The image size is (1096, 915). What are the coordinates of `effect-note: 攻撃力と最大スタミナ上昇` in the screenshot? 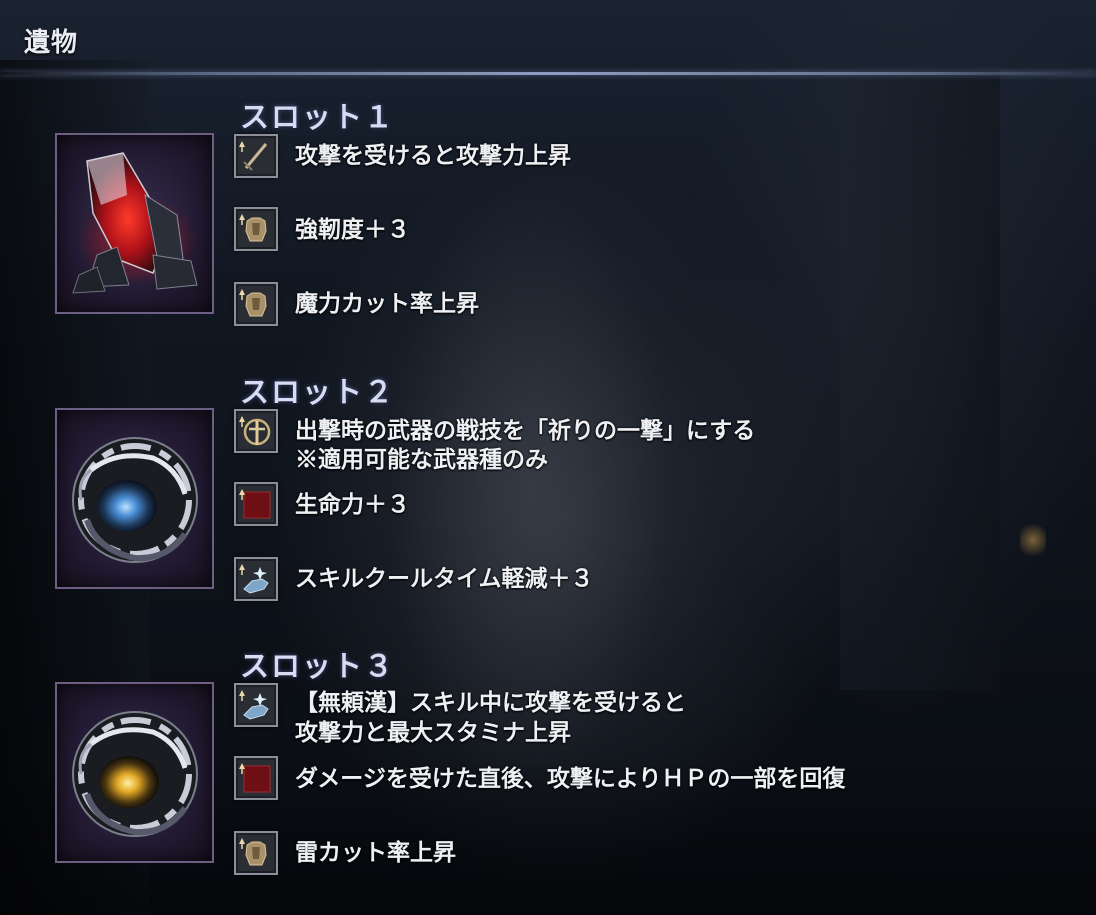 It's located at (433, 732).